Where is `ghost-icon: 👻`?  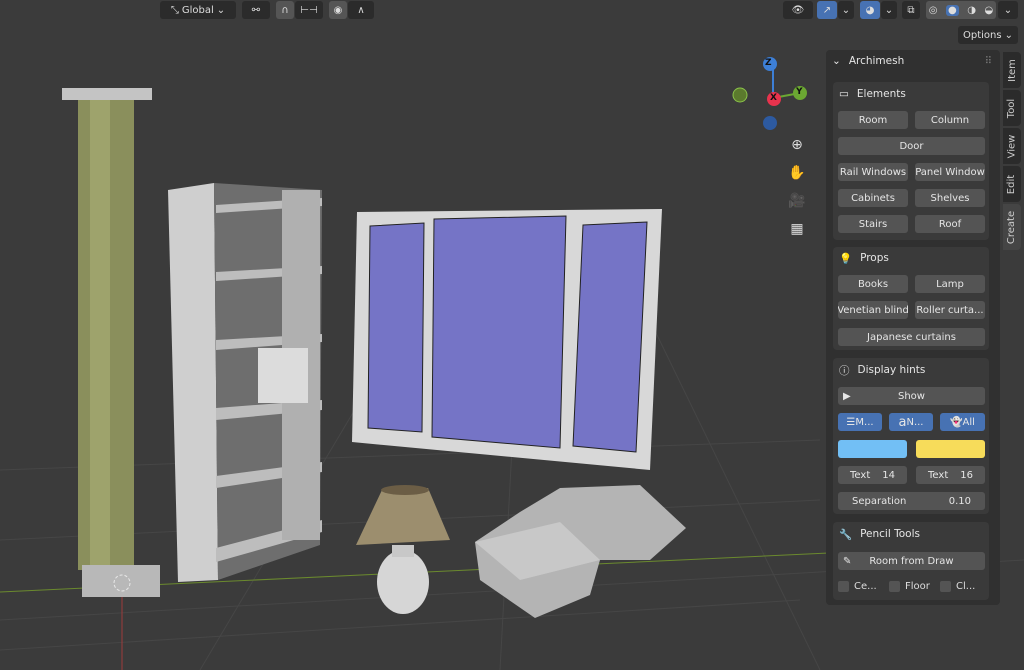 ghost-icon: 👻 is located at coordinates (956, 422).